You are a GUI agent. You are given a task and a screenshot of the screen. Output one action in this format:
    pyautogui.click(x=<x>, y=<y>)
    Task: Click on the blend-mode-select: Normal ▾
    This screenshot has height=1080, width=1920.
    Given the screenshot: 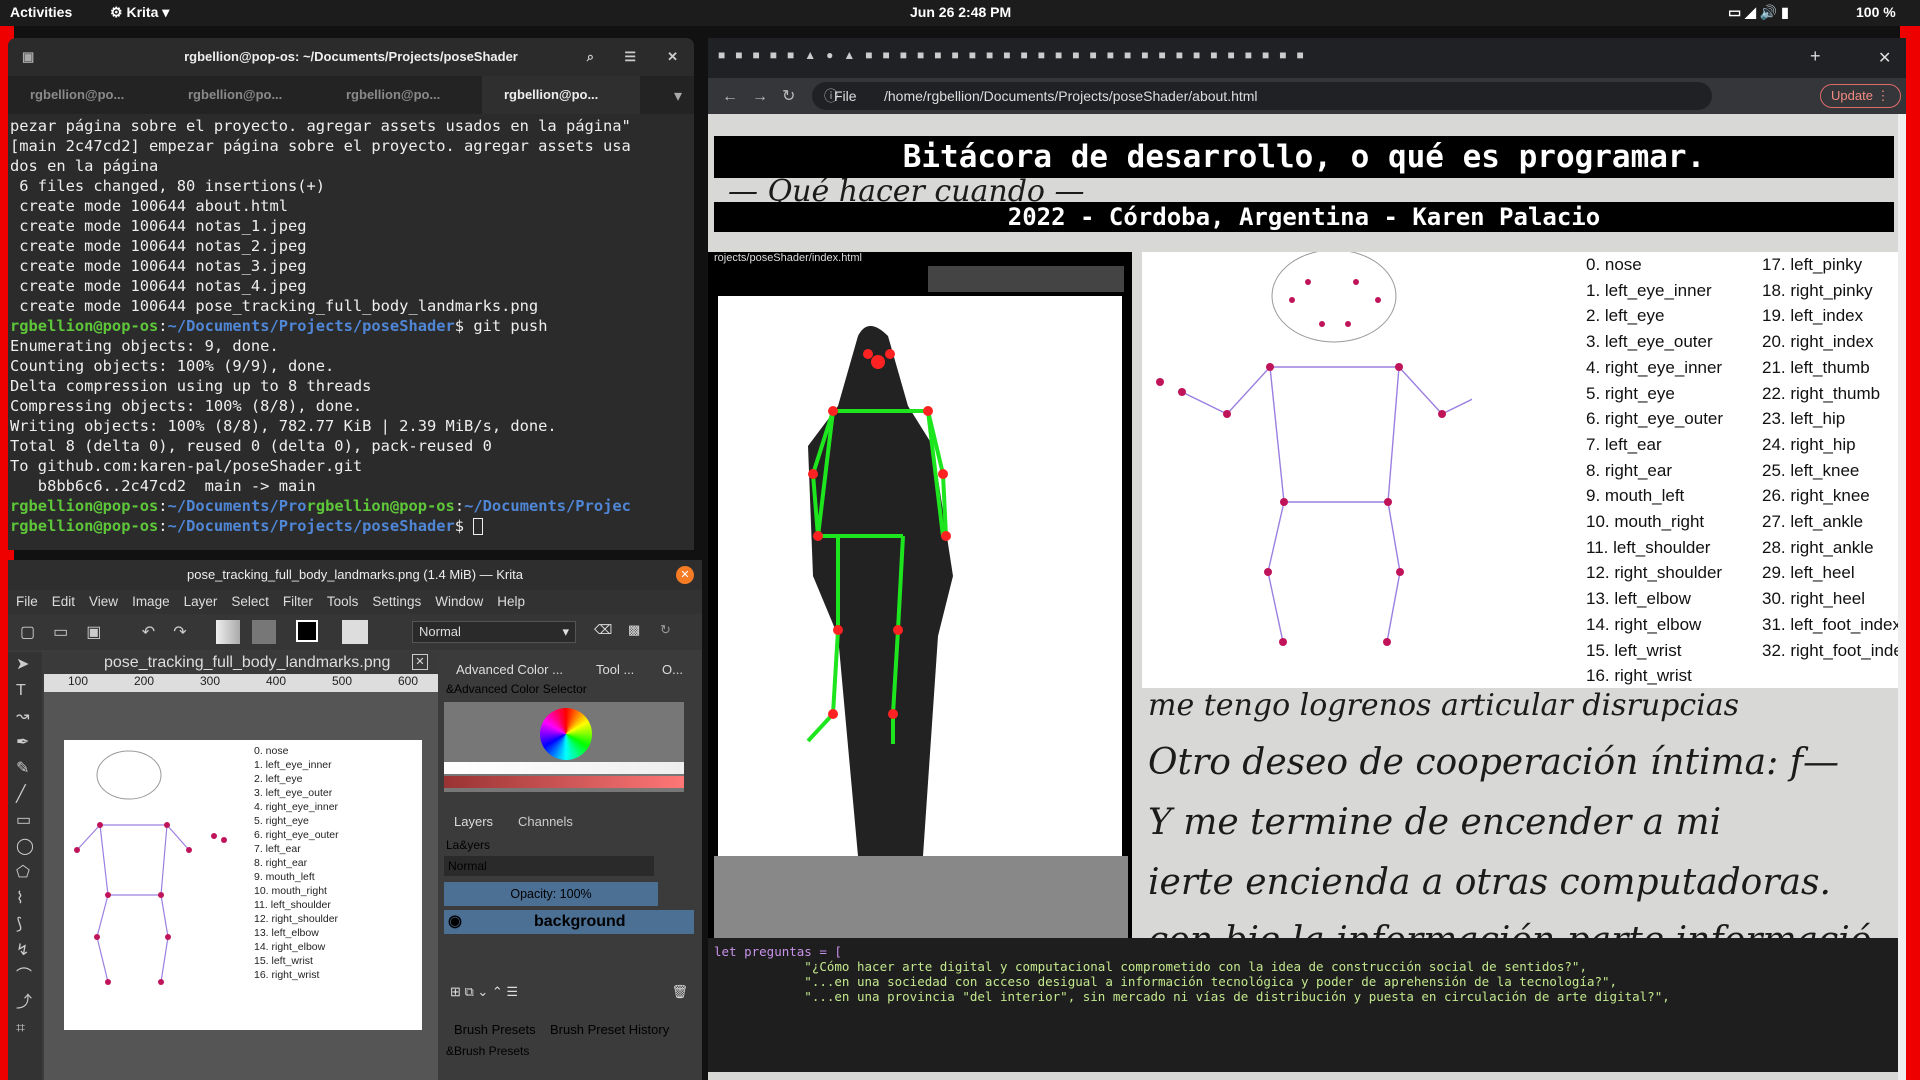 What is the action you would take?
    pyautogui.click(x=494, y=632)
    